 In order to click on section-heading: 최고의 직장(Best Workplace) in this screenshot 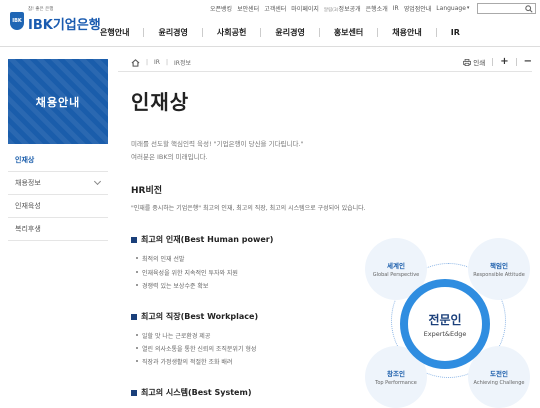, I will do `click(194, 316)`.